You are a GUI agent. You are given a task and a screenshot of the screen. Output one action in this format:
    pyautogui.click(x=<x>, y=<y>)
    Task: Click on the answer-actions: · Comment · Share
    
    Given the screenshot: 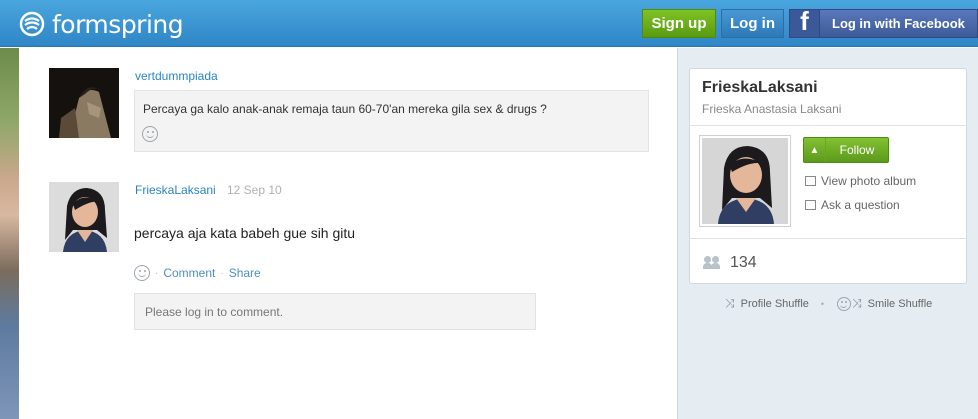 What is the action you would take?
    pyautogui.click(x=197, y=273)
    